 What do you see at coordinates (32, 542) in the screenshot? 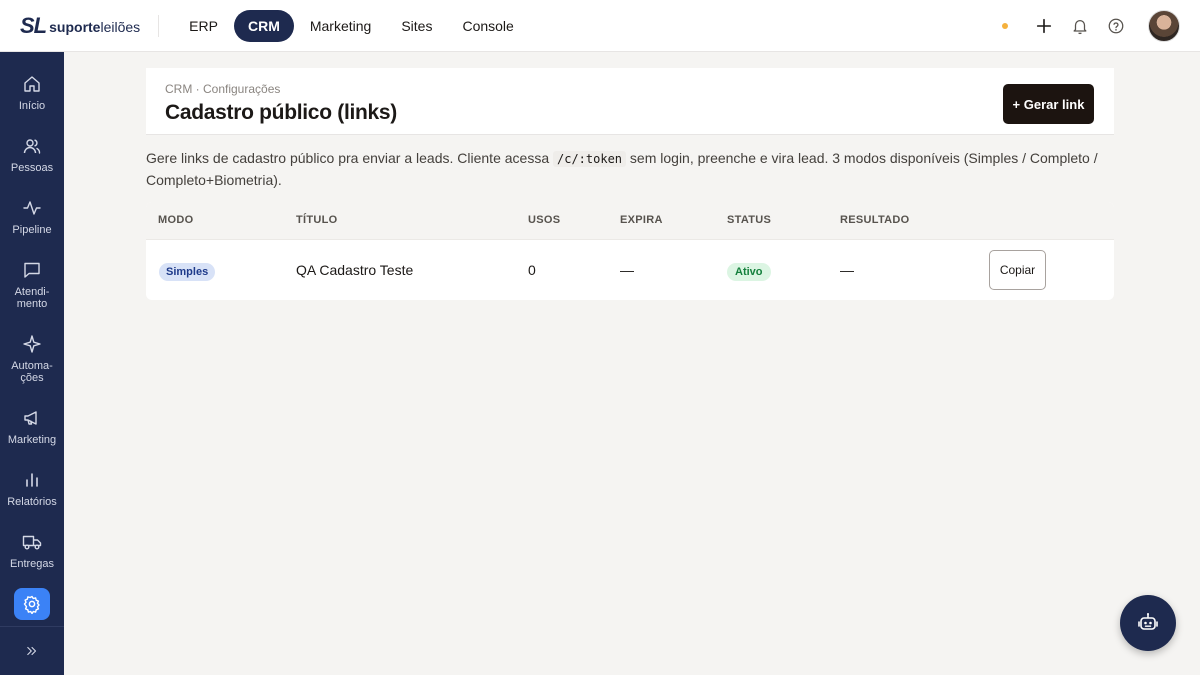
I see `truck-icon` at bounding box center [32, 542].